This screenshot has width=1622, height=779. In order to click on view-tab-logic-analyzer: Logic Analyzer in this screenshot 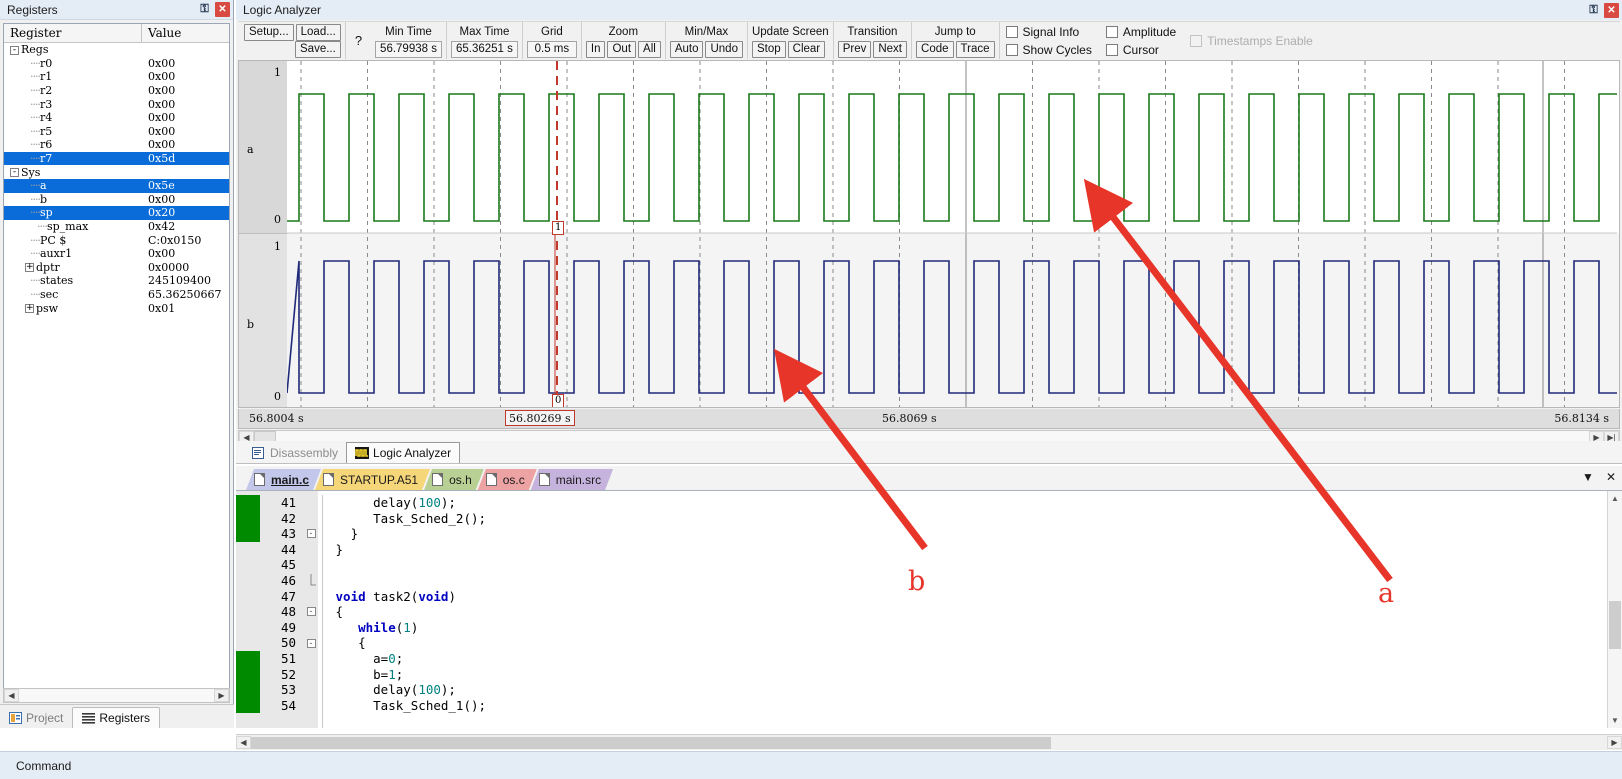, I will do `click(403, 452)`.